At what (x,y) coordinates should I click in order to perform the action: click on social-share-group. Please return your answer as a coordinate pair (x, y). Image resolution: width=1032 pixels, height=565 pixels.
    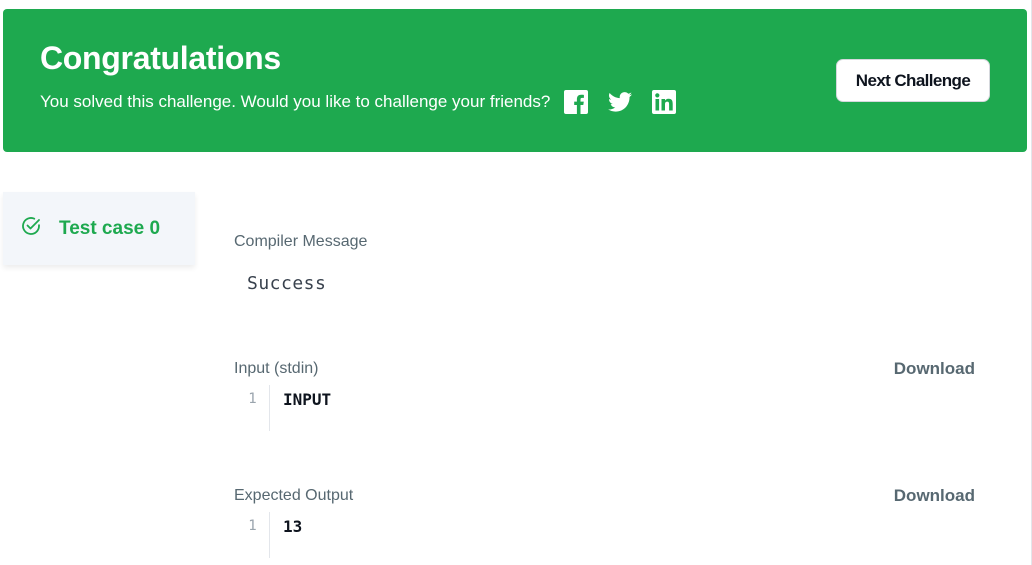
    Looking at the image, I should click on (620, 102).